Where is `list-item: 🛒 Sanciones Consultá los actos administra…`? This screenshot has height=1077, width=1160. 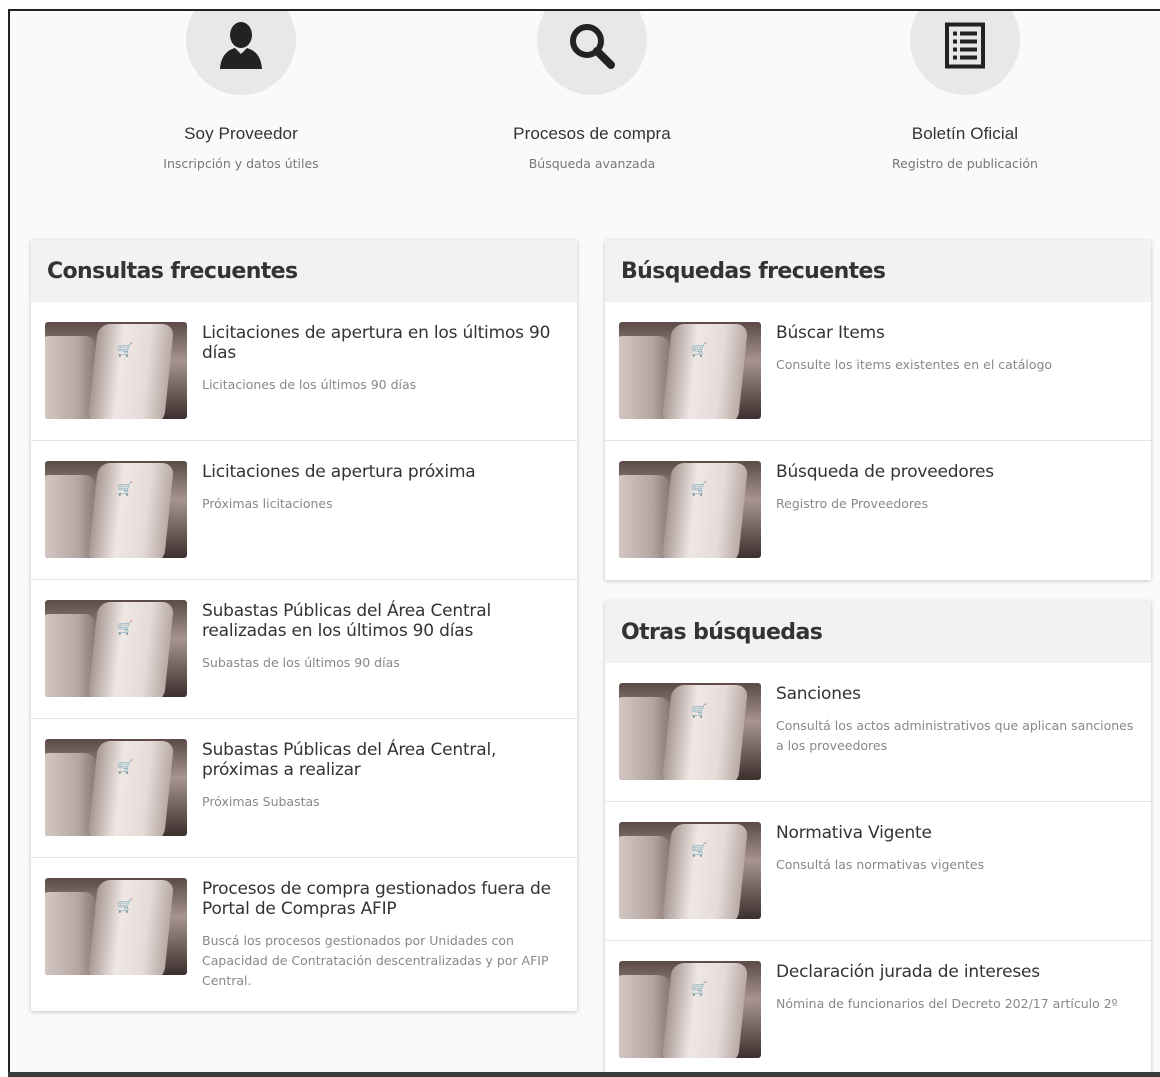 list-item: 🛒 Sanciones Consultá los actos administra… is located at coordinates (878, 732).